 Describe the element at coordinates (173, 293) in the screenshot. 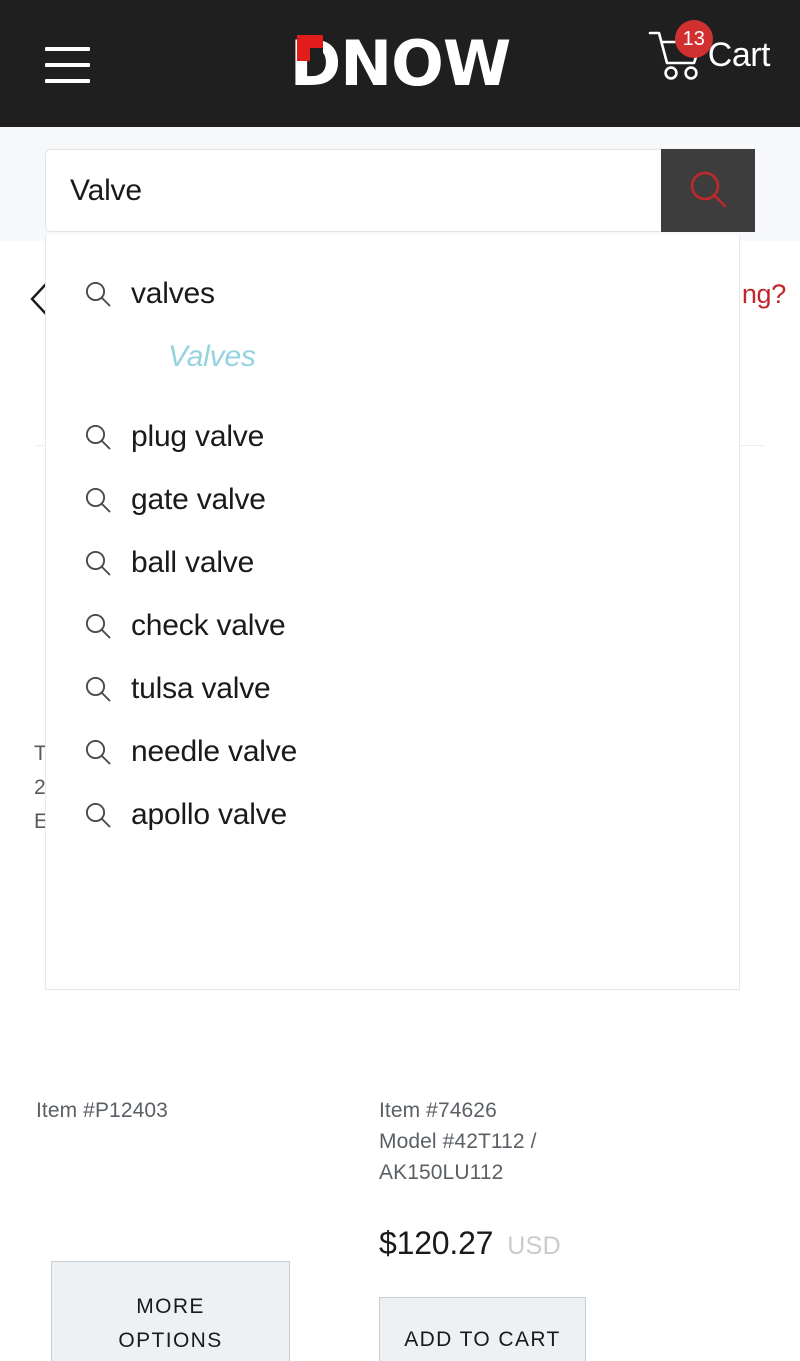

I see `suggestion-label: valves` at that location.